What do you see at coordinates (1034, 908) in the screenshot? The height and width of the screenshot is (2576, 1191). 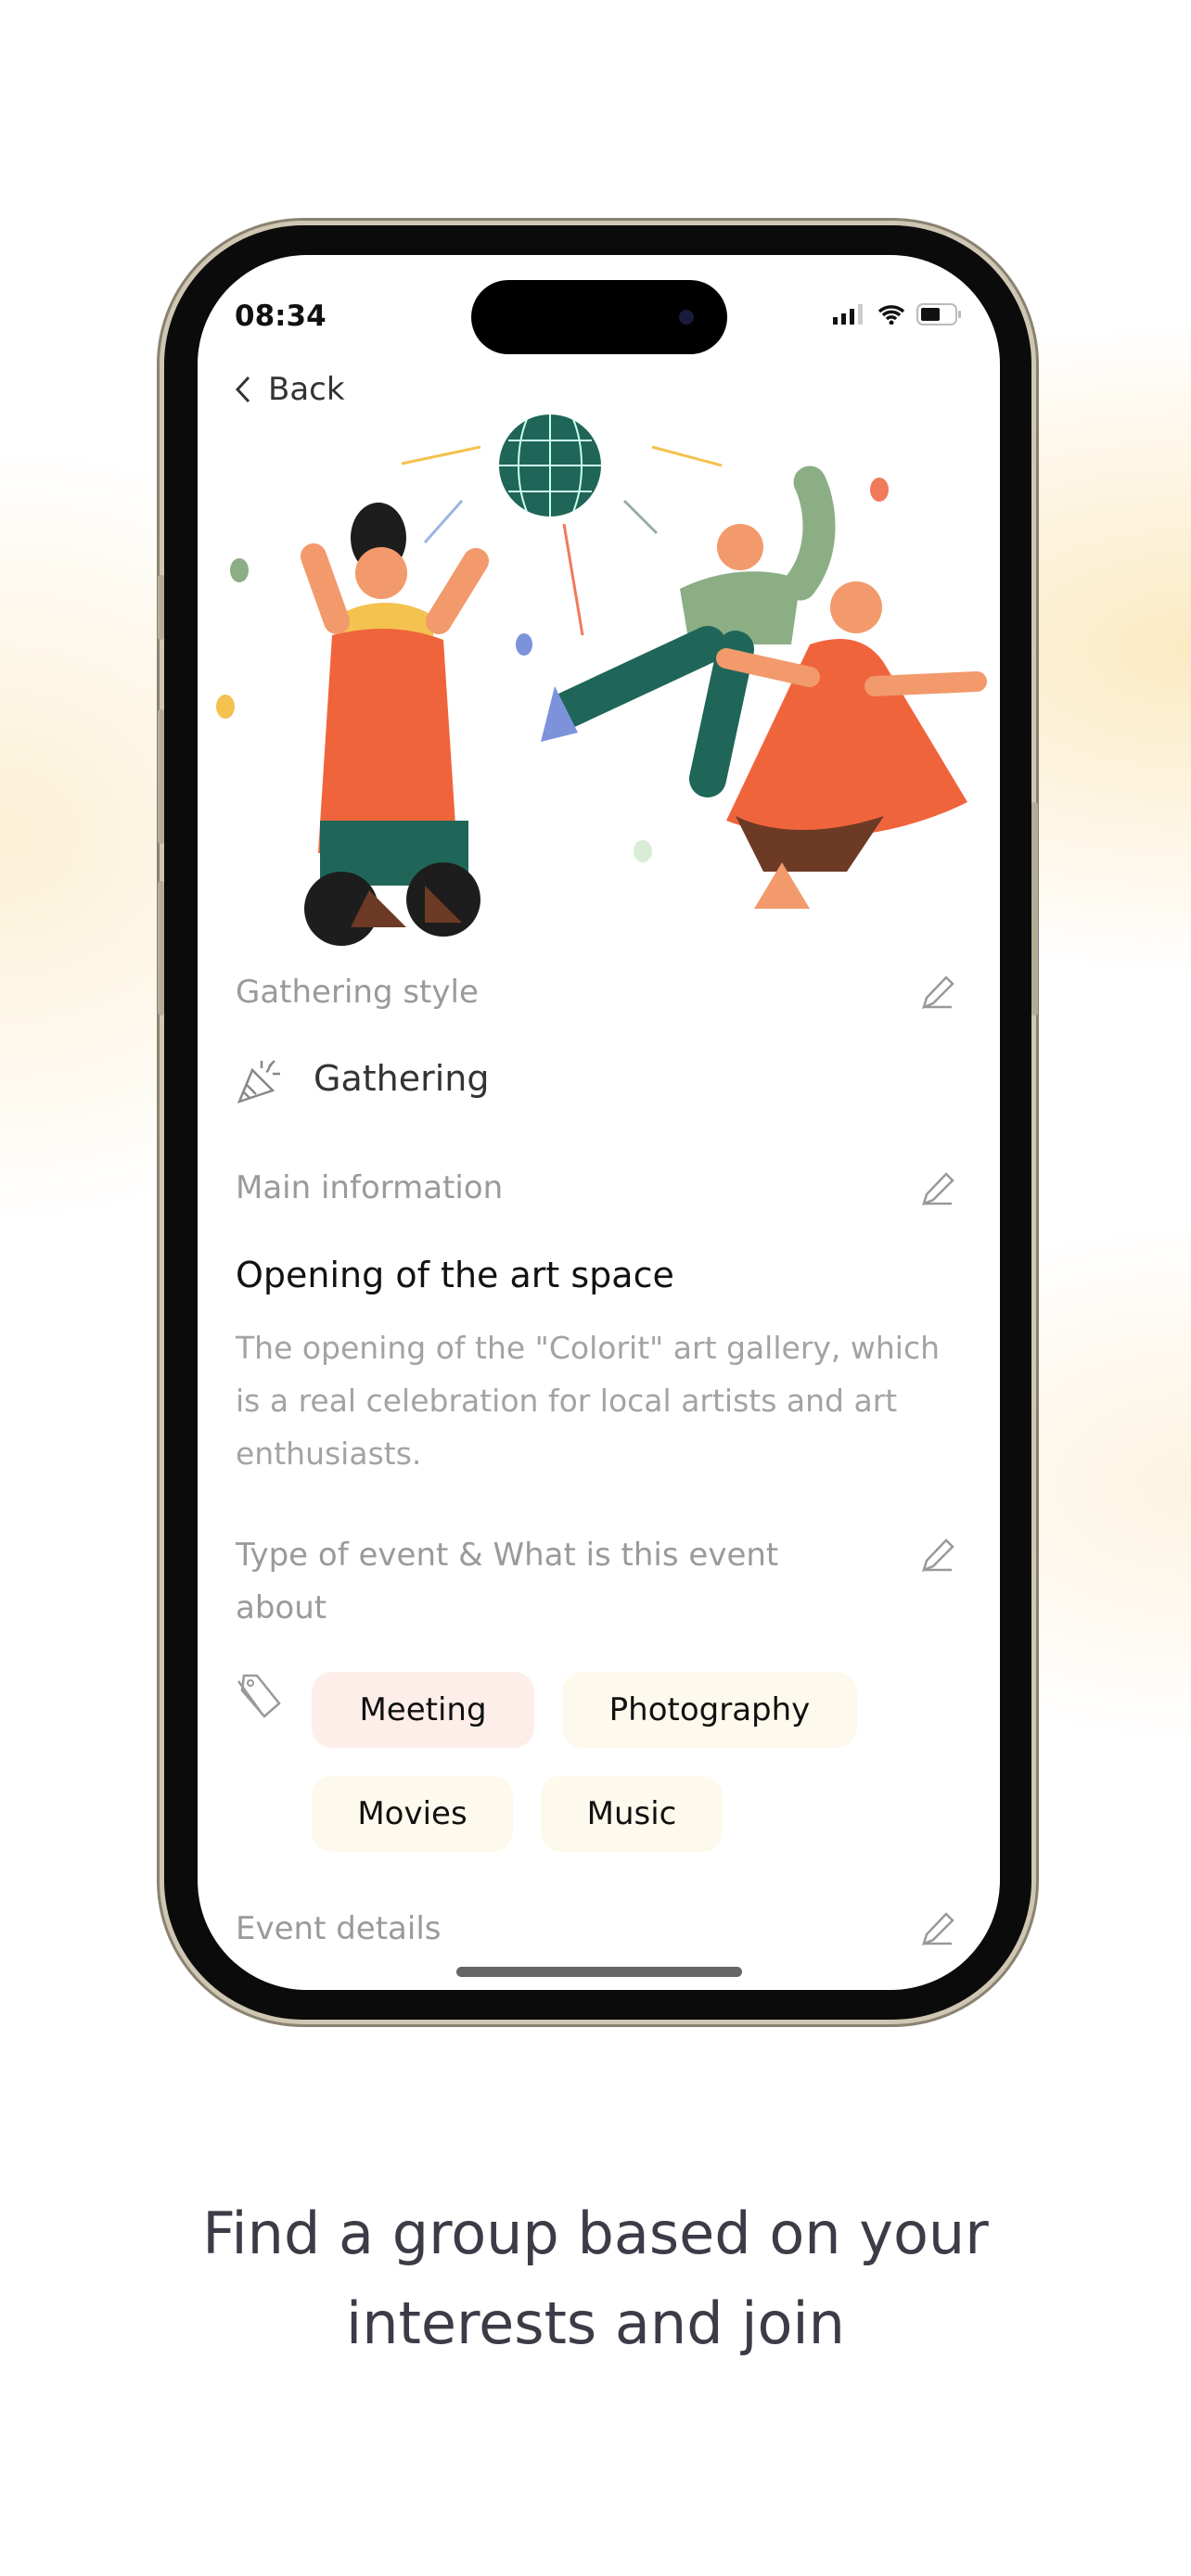 I see `power-button` at bounding box center [1034, 908].